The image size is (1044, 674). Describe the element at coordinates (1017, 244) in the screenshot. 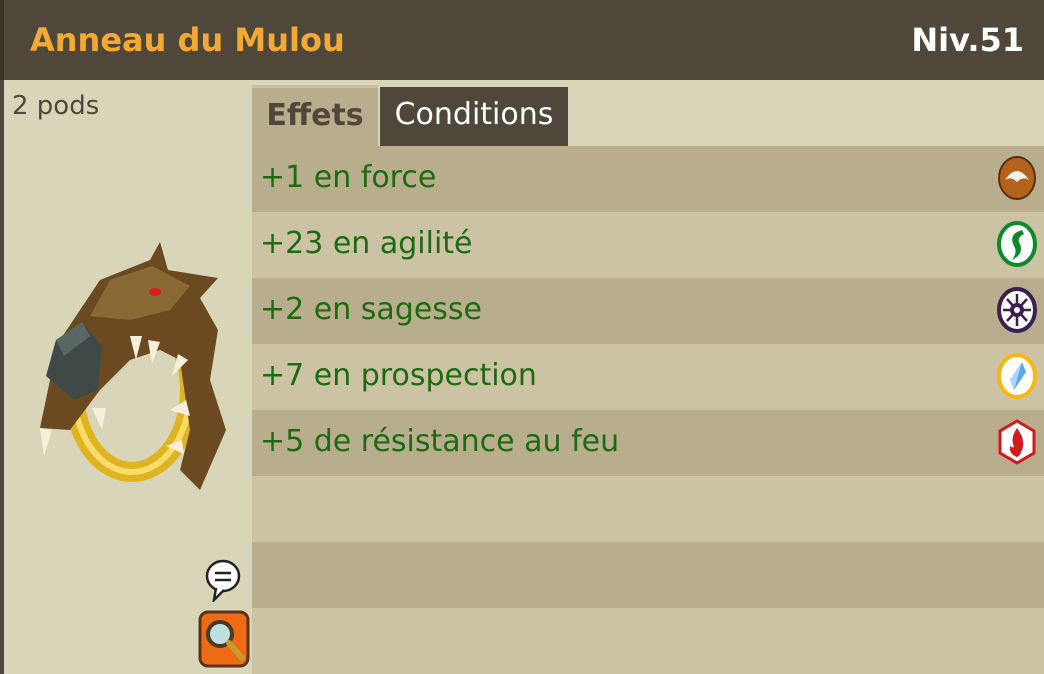

I see `agility-icon` at that location.